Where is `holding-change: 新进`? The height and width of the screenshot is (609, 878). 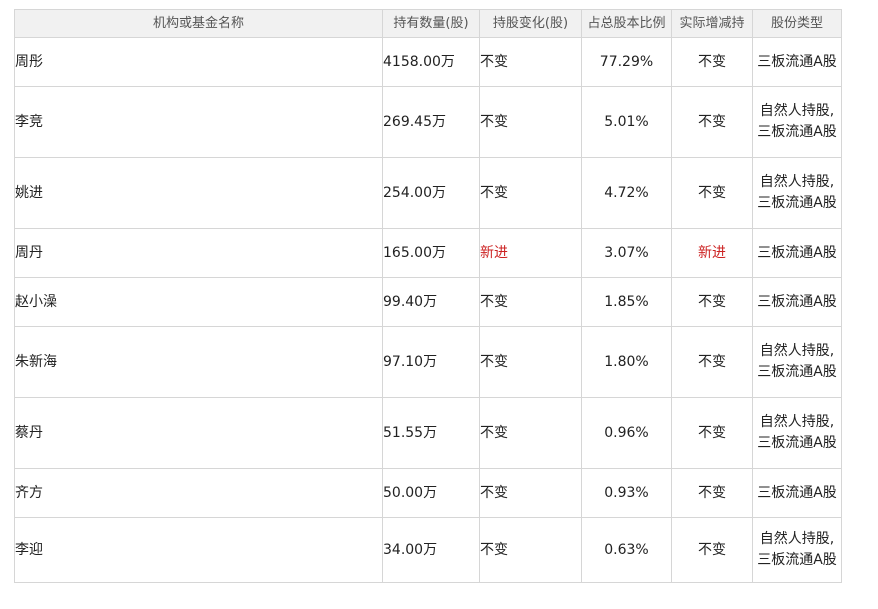 holding-change: 新进 is located at coordinates (530, 253).